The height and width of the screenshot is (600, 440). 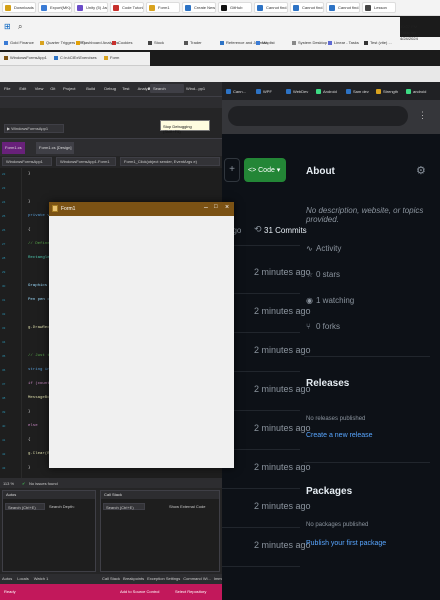 I want to click on bookmark-item: Cookies, so click(x=122, y=42).